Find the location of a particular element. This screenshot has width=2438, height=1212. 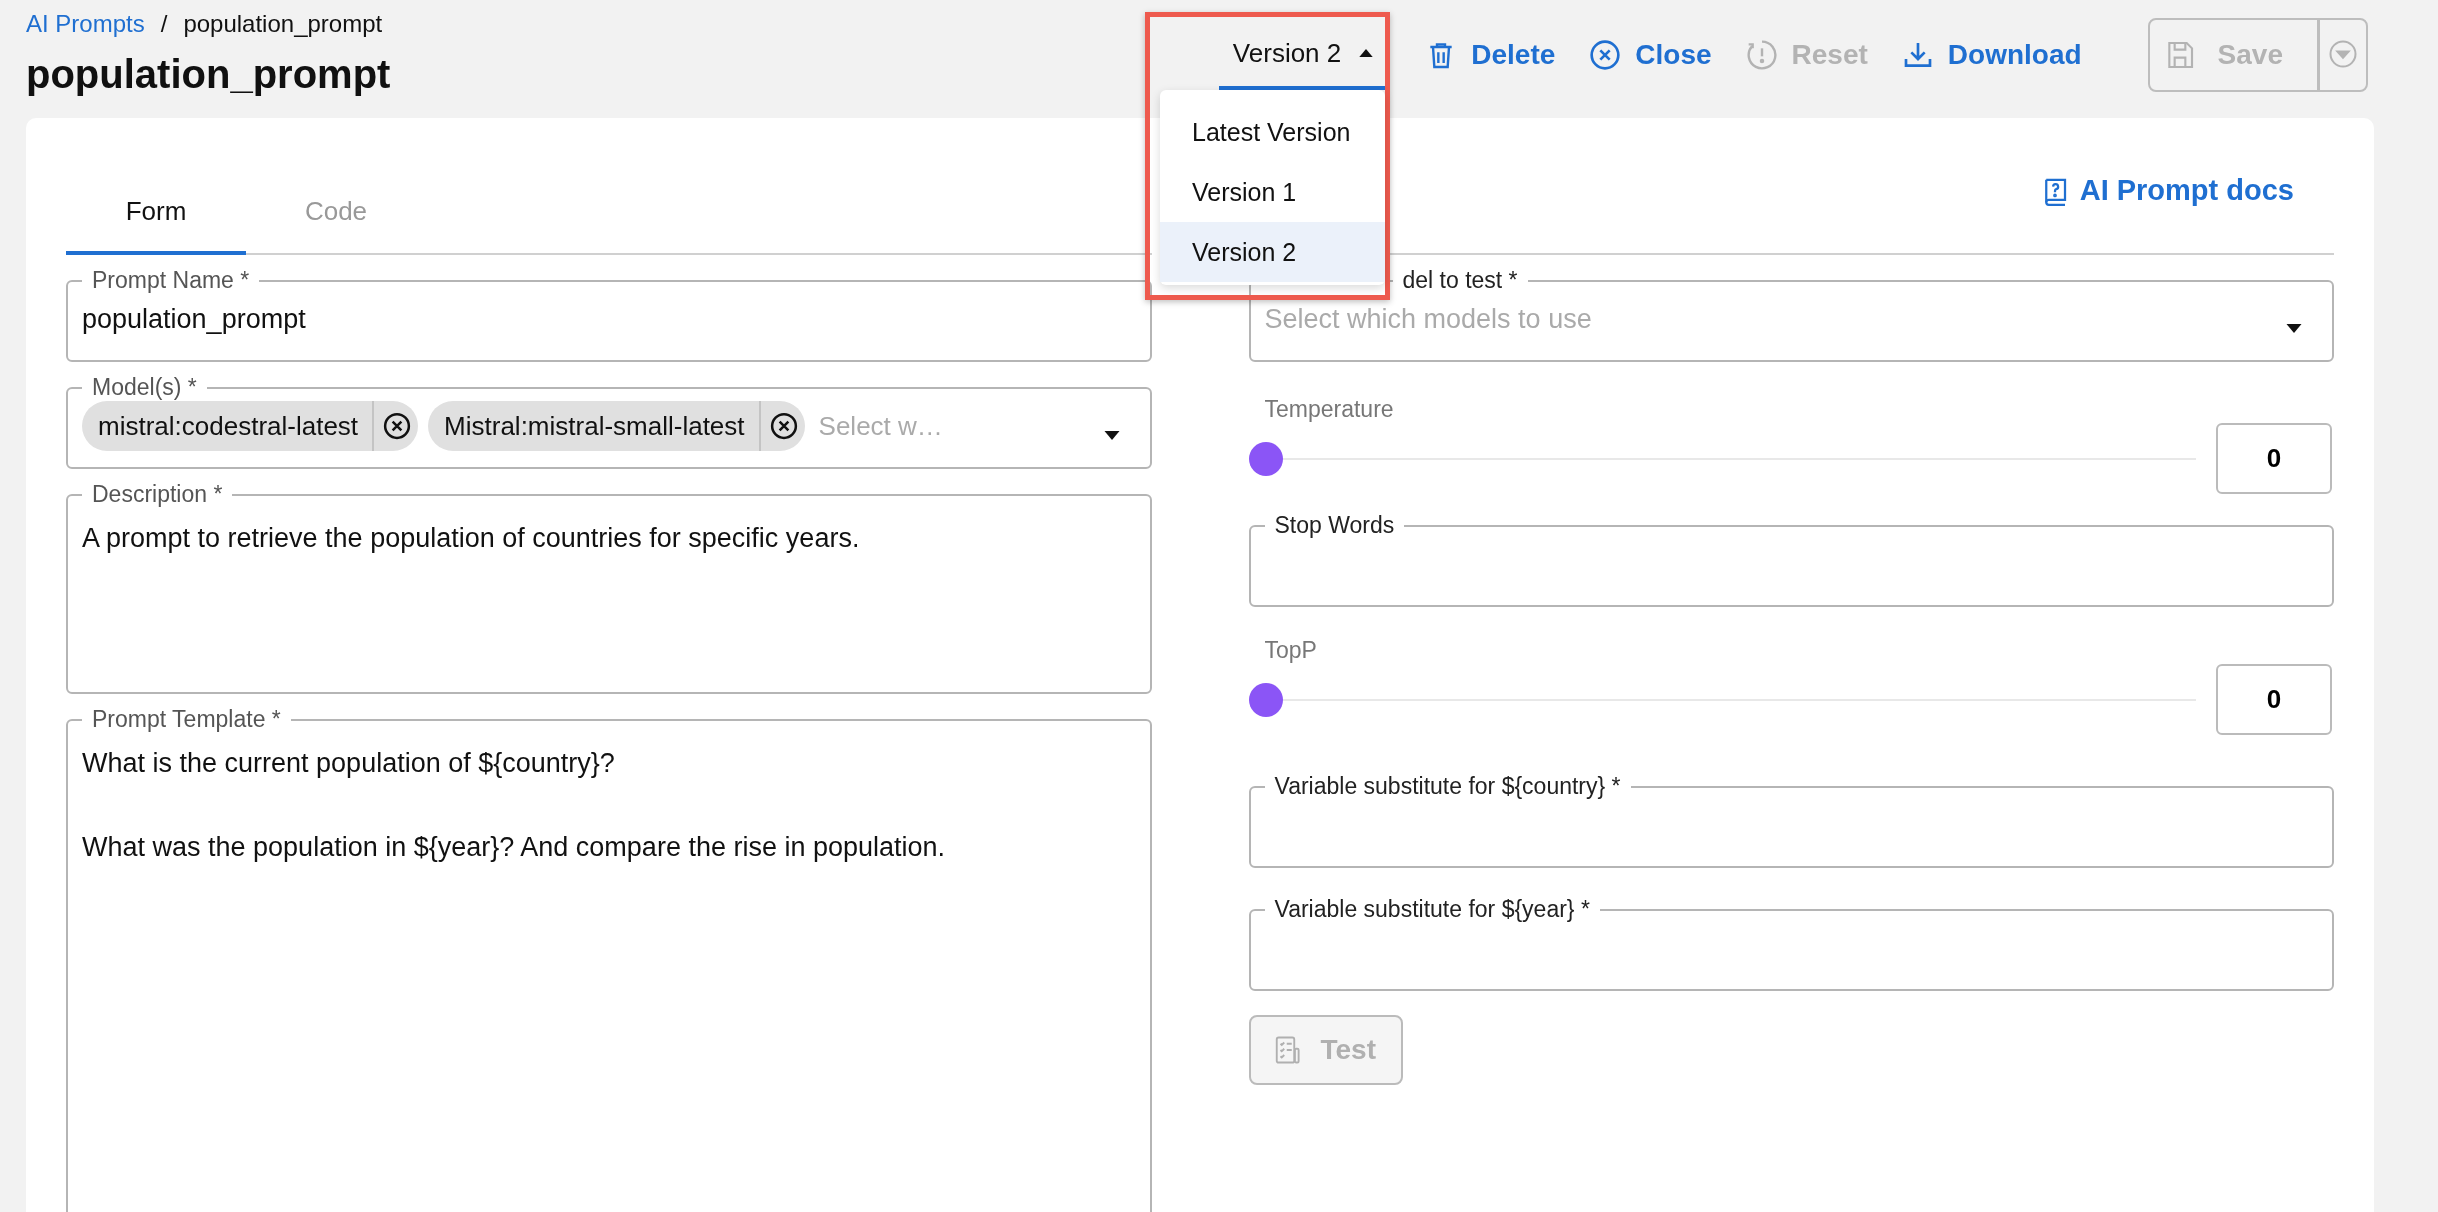

select-field: del to test * Select which models to use is located at coordinates (1791, 314).